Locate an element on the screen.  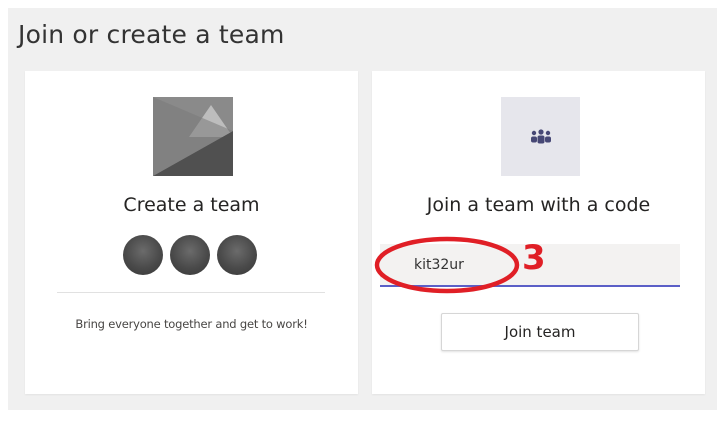
annotation-step-number: 3 is located at coordinates (534, 258).